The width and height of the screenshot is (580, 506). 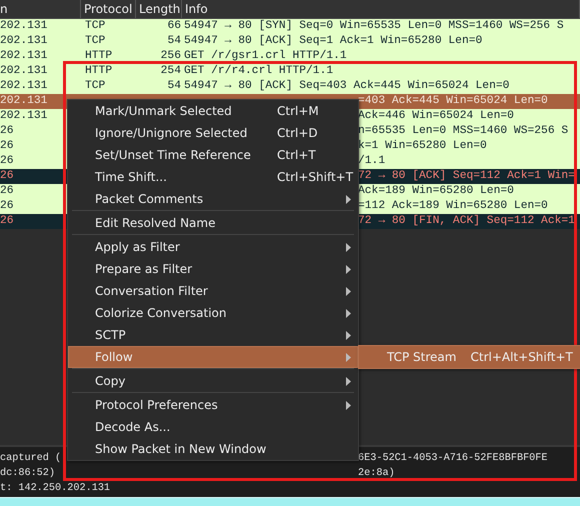 What do you see at coordinates (436, 116) in the screenshot?
I see `table-cell-text: Ack=446 Win=65024 Len=0` at bounding box center [436, 116].